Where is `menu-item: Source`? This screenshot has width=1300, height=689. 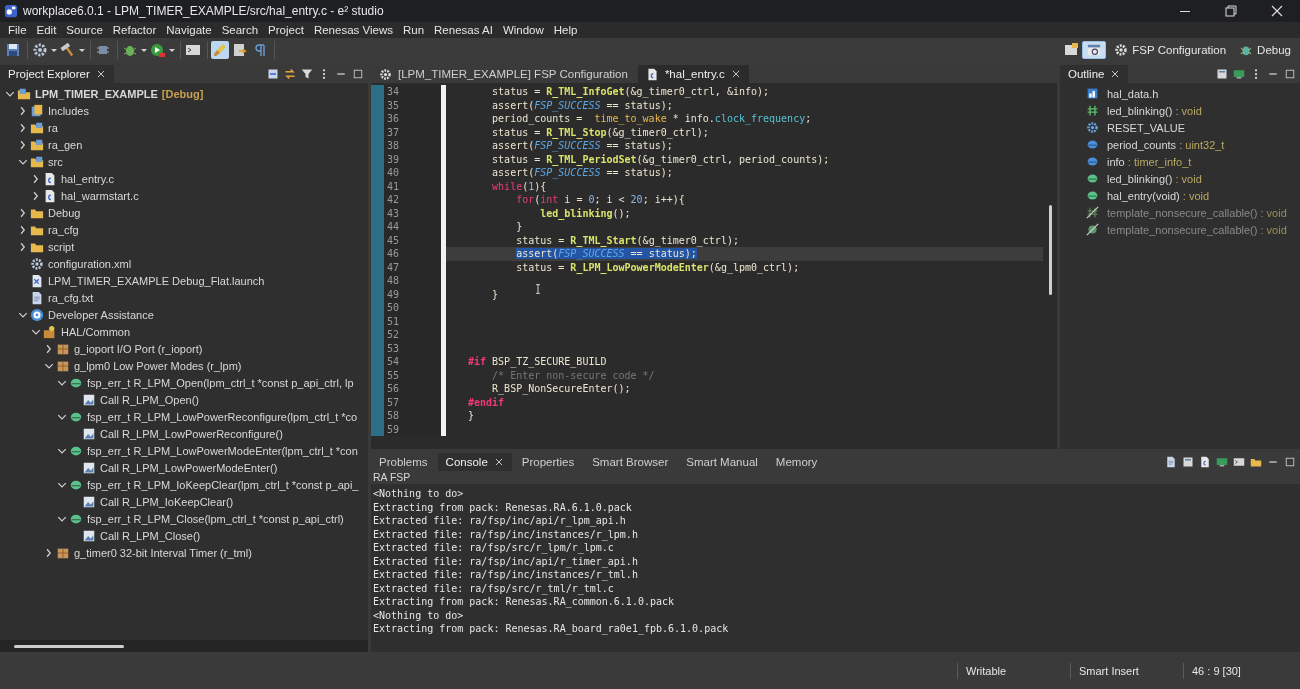 menu-item: Source is located at coordinates (84, 30).